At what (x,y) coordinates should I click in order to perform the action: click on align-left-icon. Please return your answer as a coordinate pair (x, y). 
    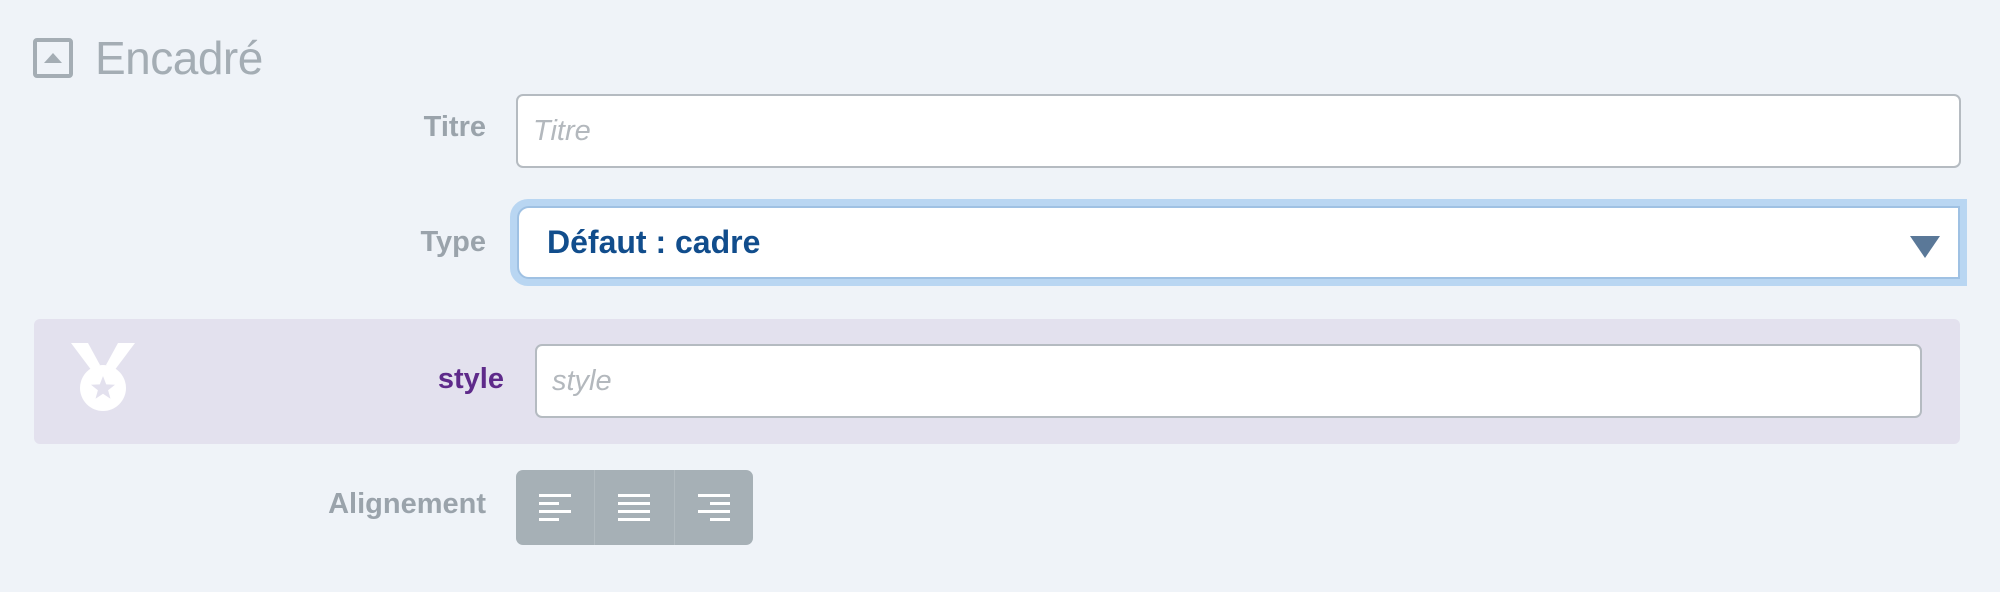
    Looking at the image, I should click on (555, 507).